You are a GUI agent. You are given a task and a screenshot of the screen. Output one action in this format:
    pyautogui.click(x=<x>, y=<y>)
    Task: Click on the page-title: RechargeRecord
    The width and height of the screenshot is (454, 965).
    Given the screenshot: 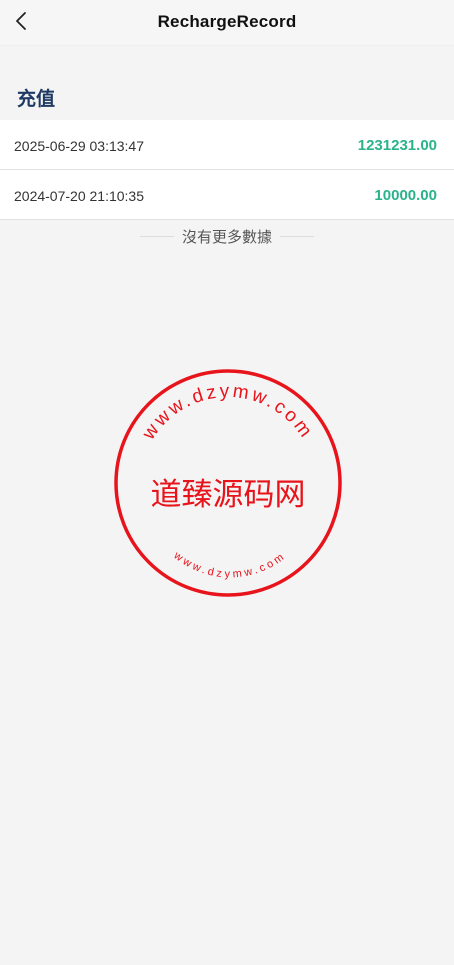 What is the action you would take?
    pyautogui.click(x=227, y=21)
    